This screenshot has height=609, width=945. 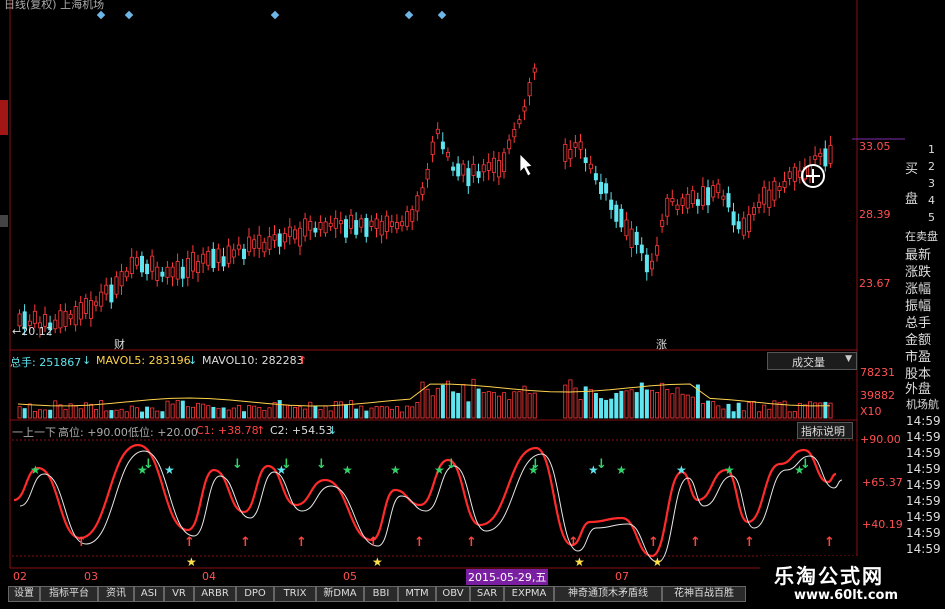 What do you see at coordinates (487, 594) in the screenshot?
I see `tab-sar: SAR` at bounding box center [487, 594].